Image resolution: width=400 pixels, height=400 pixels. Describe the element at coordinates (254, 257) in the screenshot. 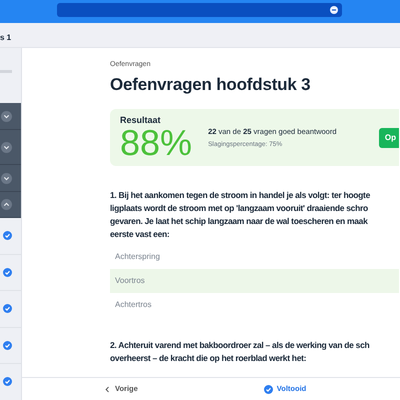

I see `answer-option: Achterspring` at that location.